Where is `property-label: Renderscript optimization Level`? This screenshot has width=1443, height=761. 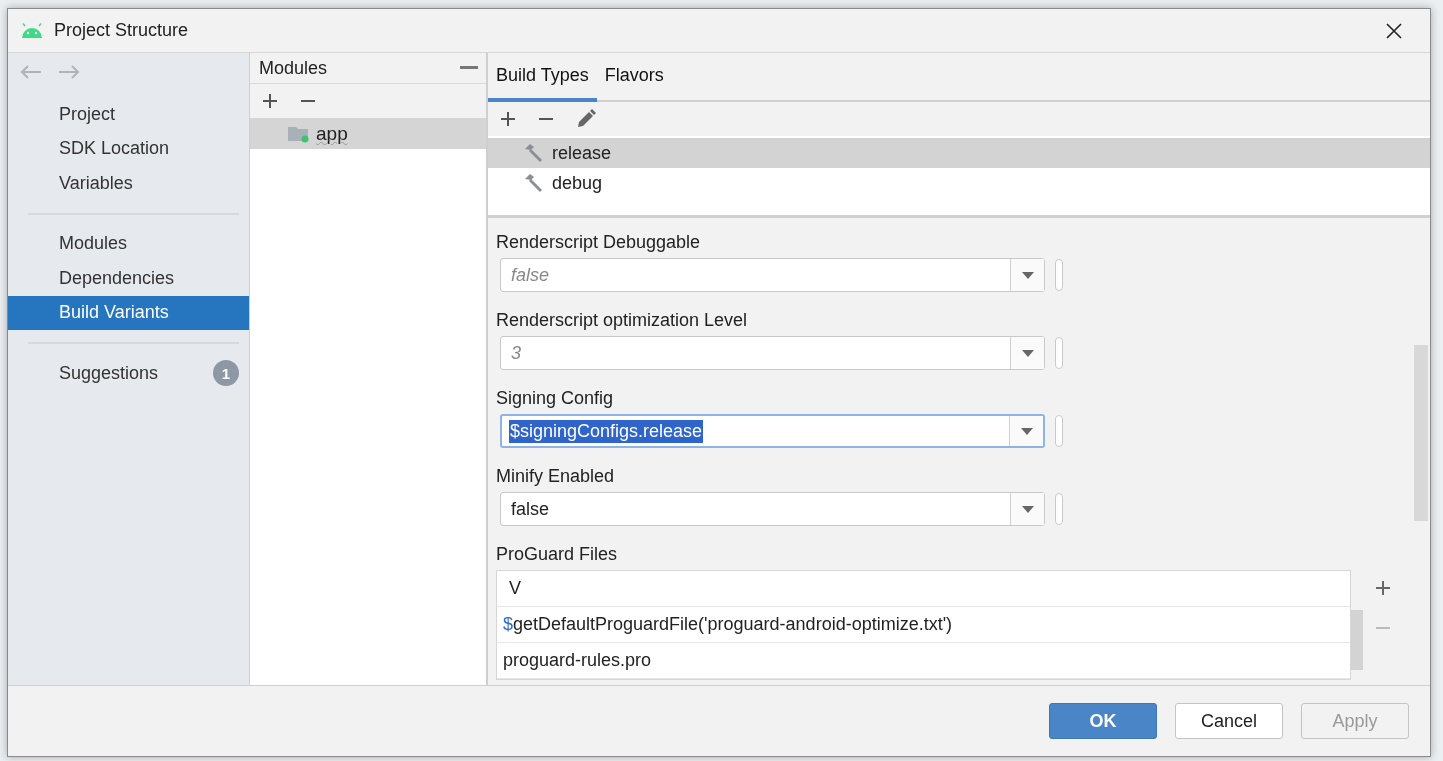 property-label: Renderscript optimization Level is located at coordinates (622, 320).